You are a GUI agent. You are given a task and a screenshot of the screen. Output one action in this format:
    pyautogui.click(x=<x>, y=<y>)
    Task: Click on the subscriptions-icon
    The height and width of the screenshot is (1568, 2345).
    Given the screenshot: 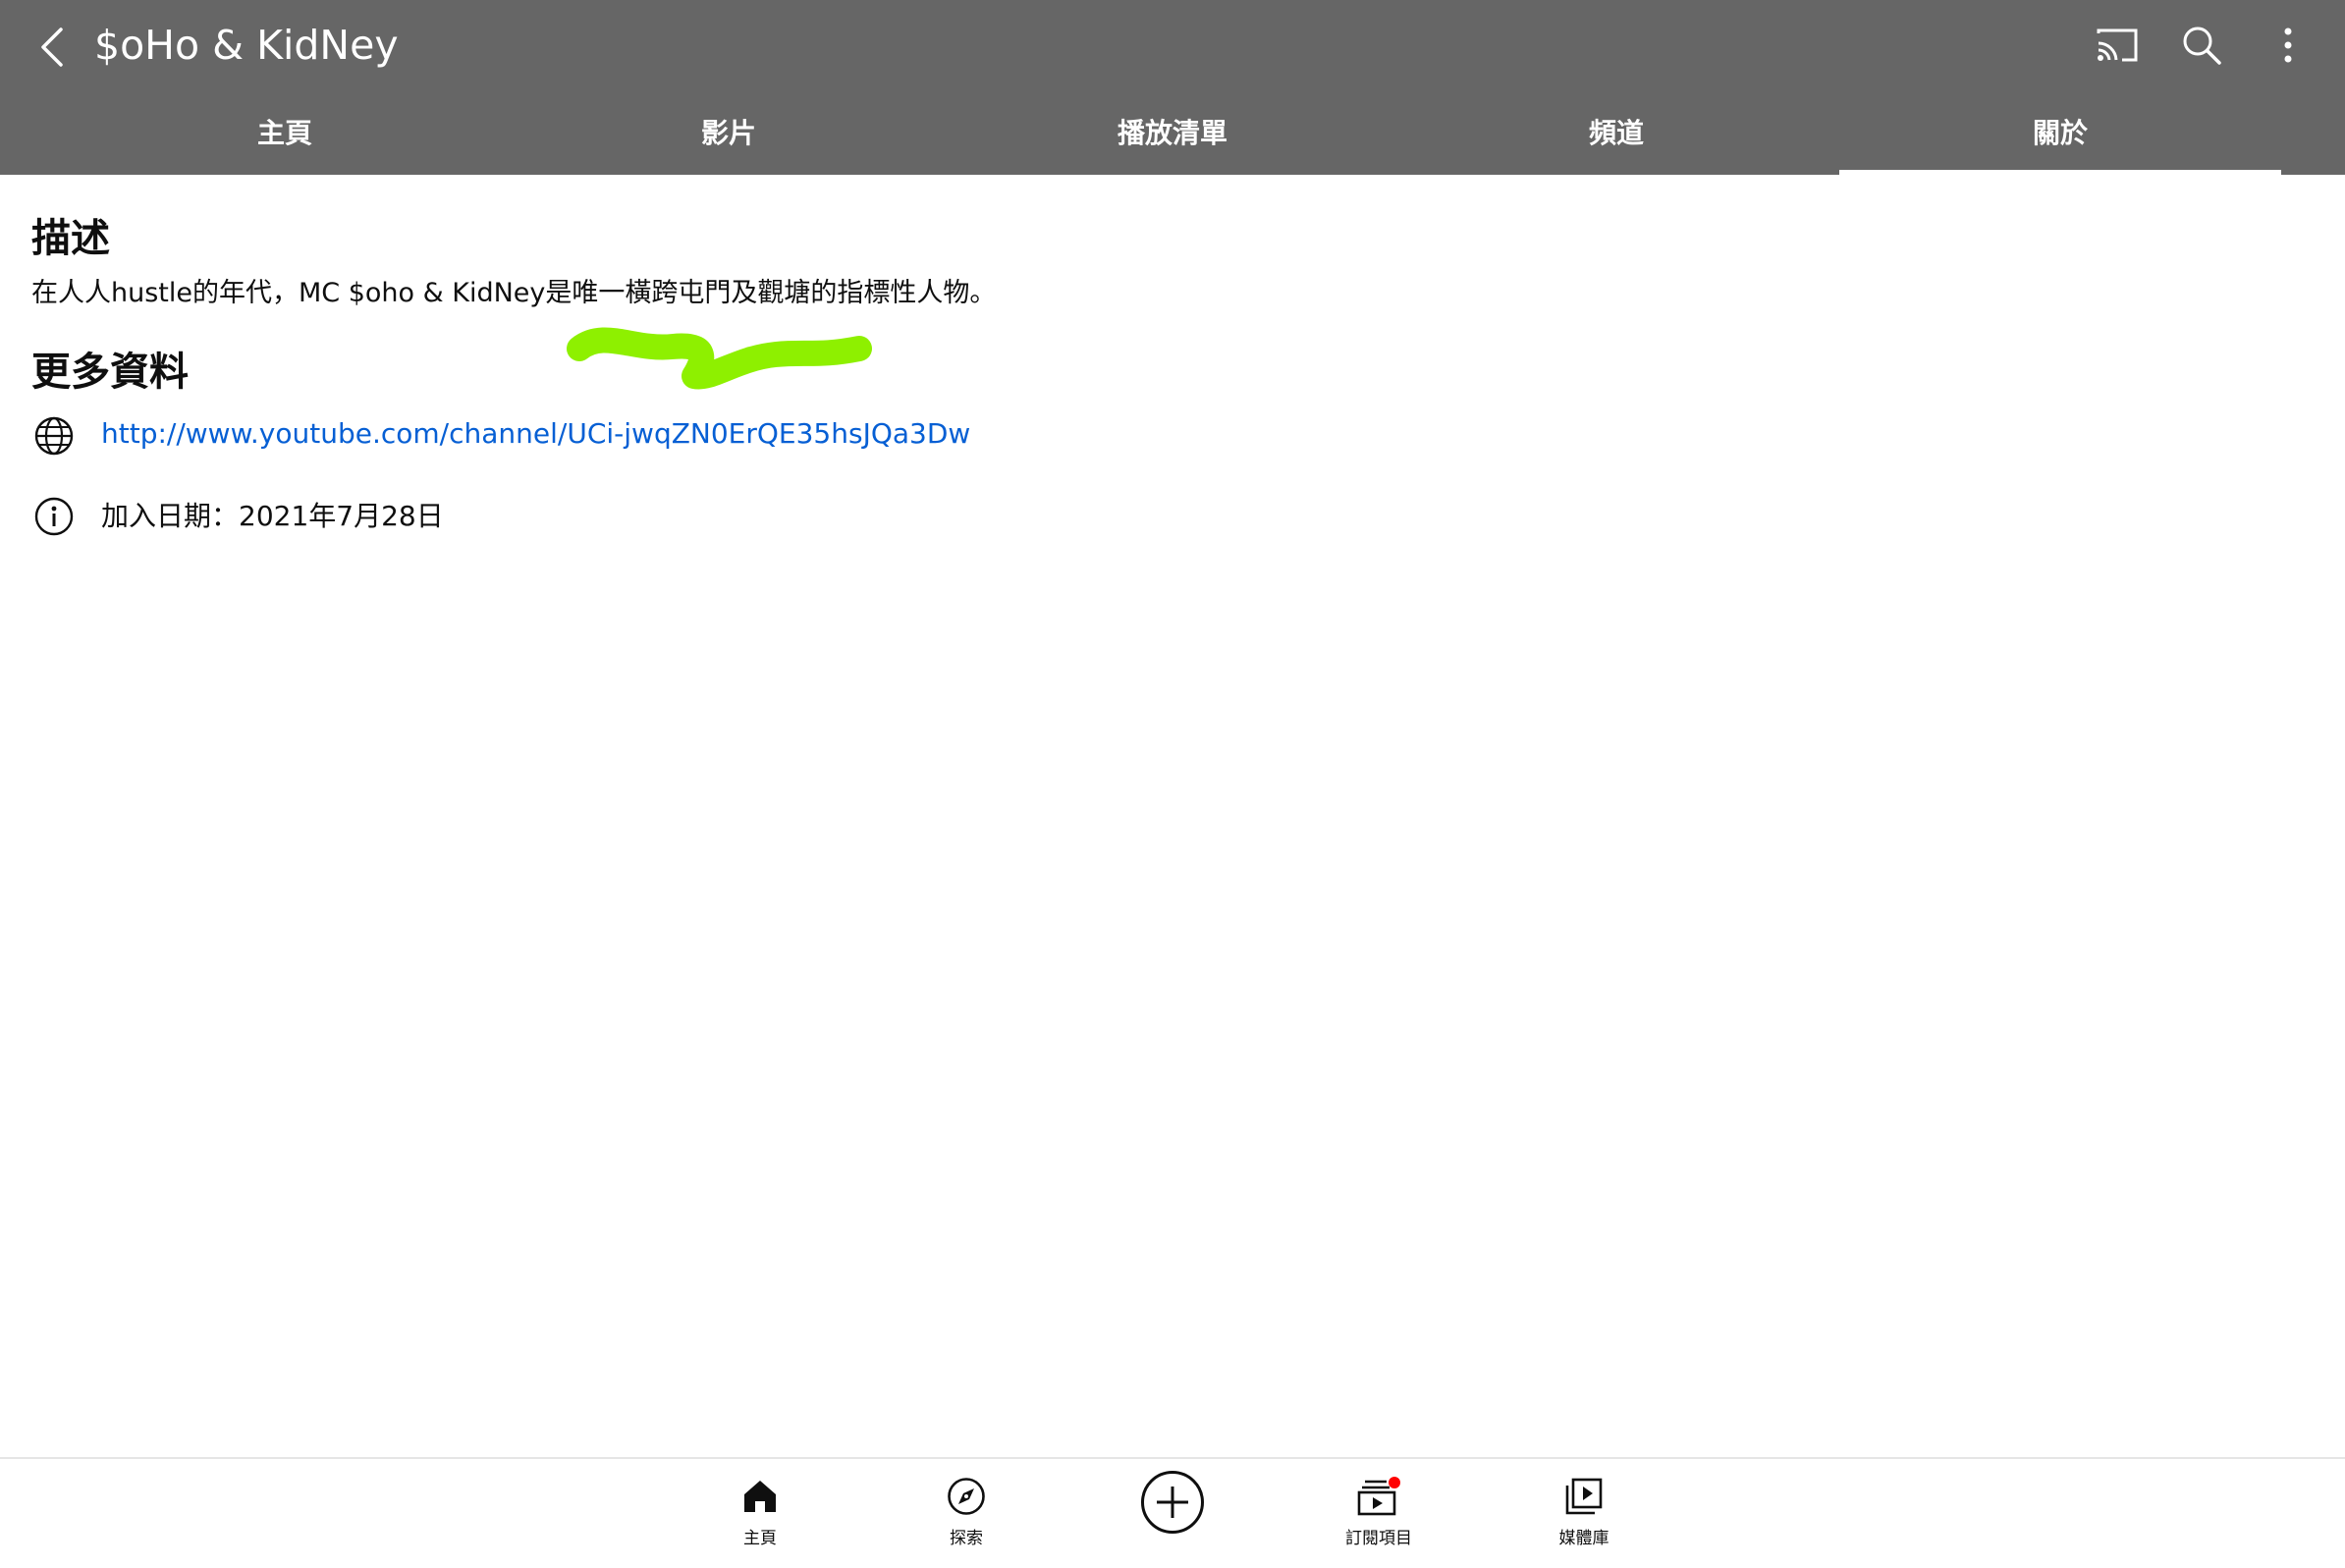 What is the action you would take?
    pyautogui.click(x=1378, y=1496)
    